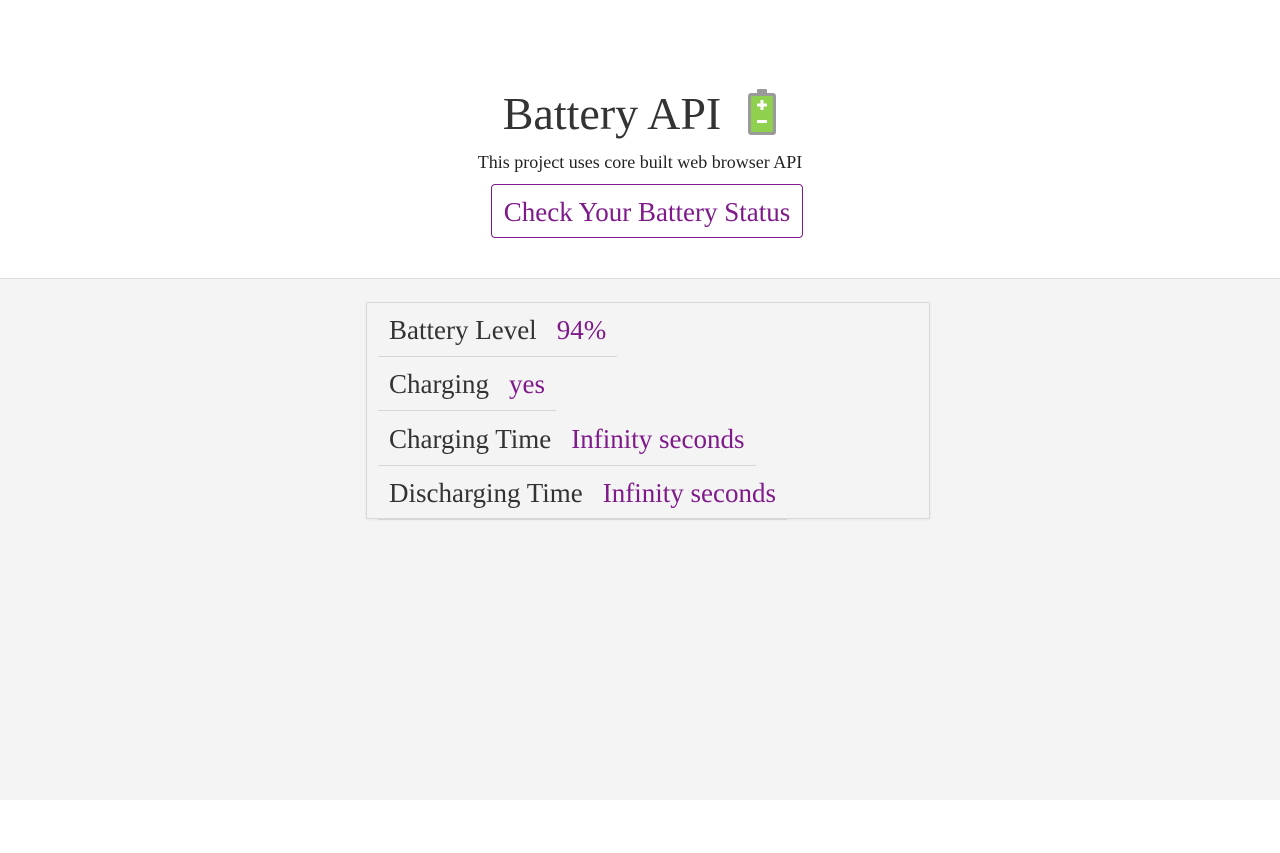 This screenshot has height=853, width=1280. Describe the element at coordinates (567, 439) in the screenshot. I see `status-row-charging-time: Charging Time Infinity seconds` at that location.